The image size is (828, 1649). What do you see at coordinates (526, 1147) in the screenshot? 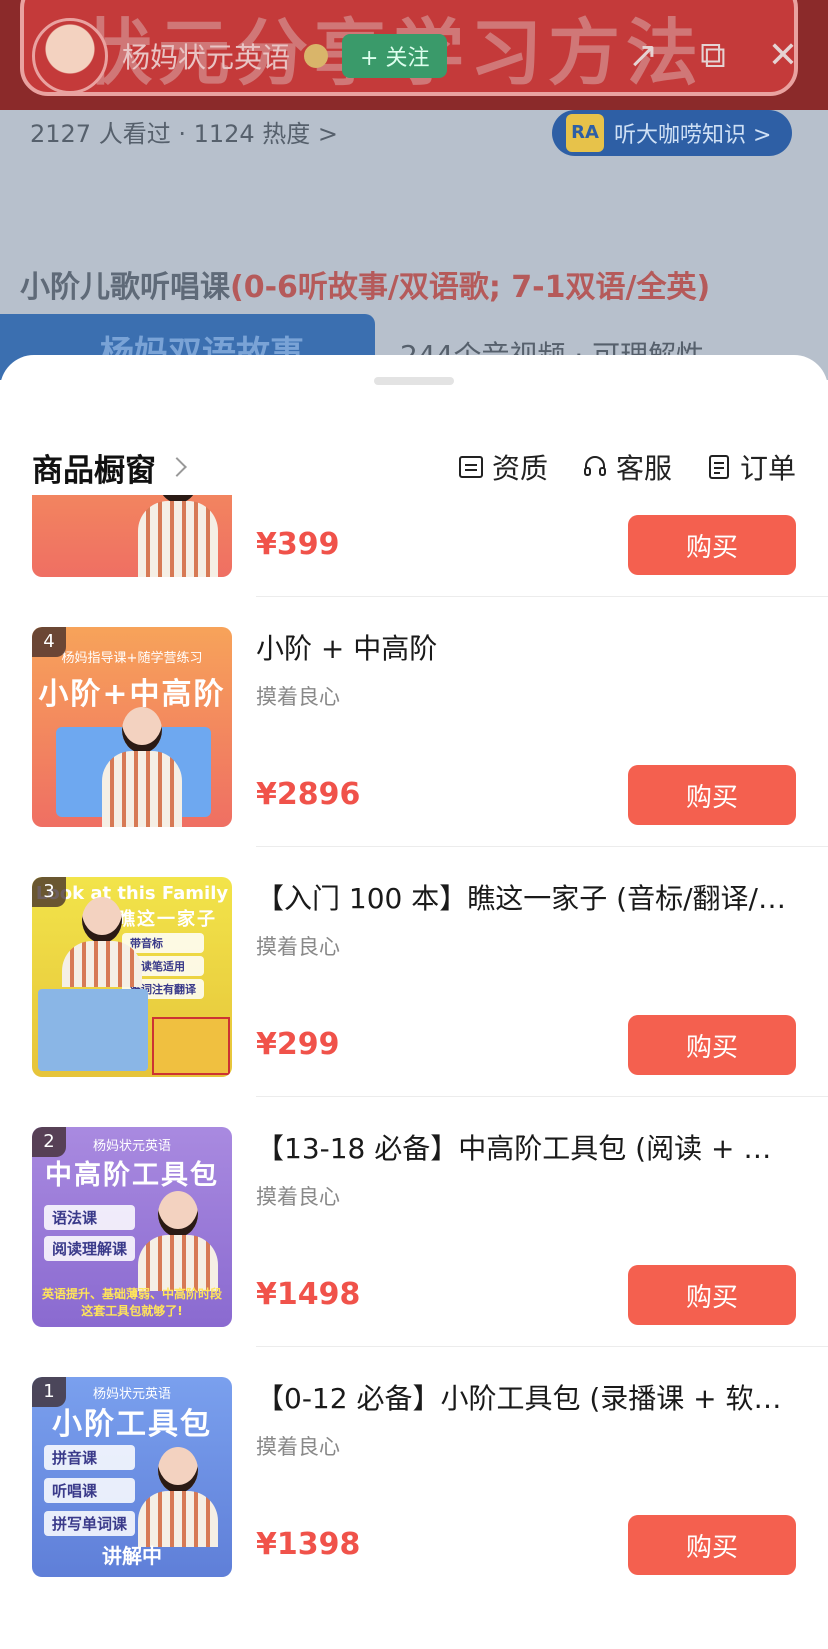
I see `product-title: 【13-18 必备】中高阶工具包 (阅读 + 语法...)` at bounding box center [526, 1147].